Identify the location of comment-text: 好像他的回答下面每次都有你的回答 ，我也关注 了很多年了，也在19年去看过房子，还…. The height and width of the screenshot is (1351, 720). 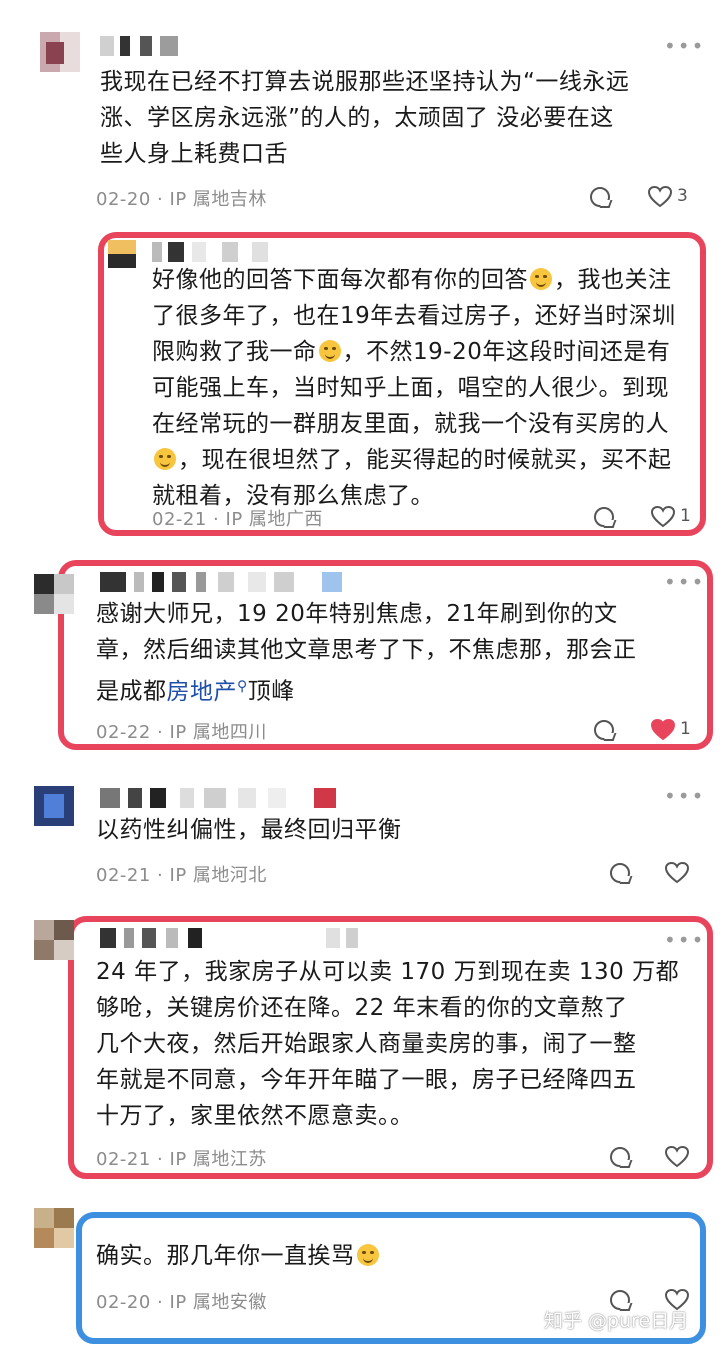
(414, 388).